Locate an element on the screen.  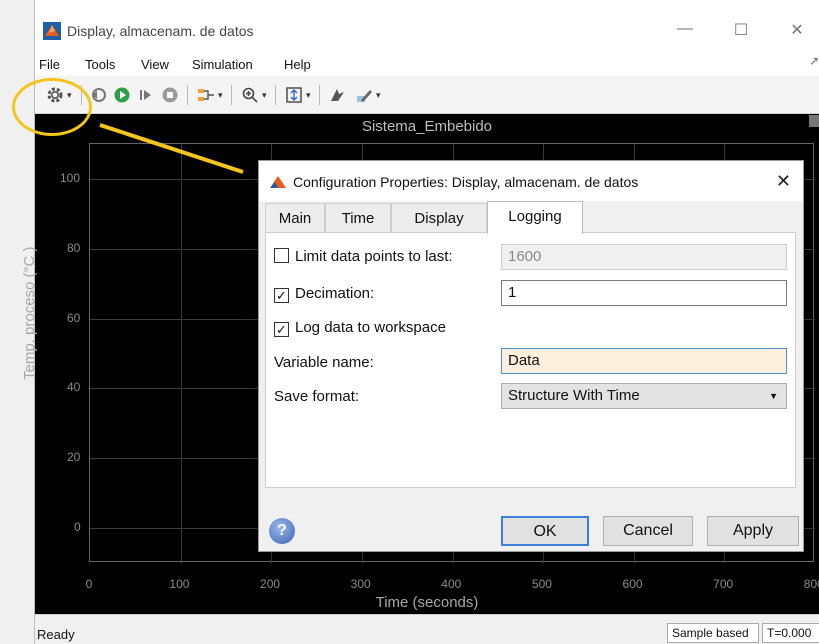
variable-name-input: Data is located at coordinates (644, 361).